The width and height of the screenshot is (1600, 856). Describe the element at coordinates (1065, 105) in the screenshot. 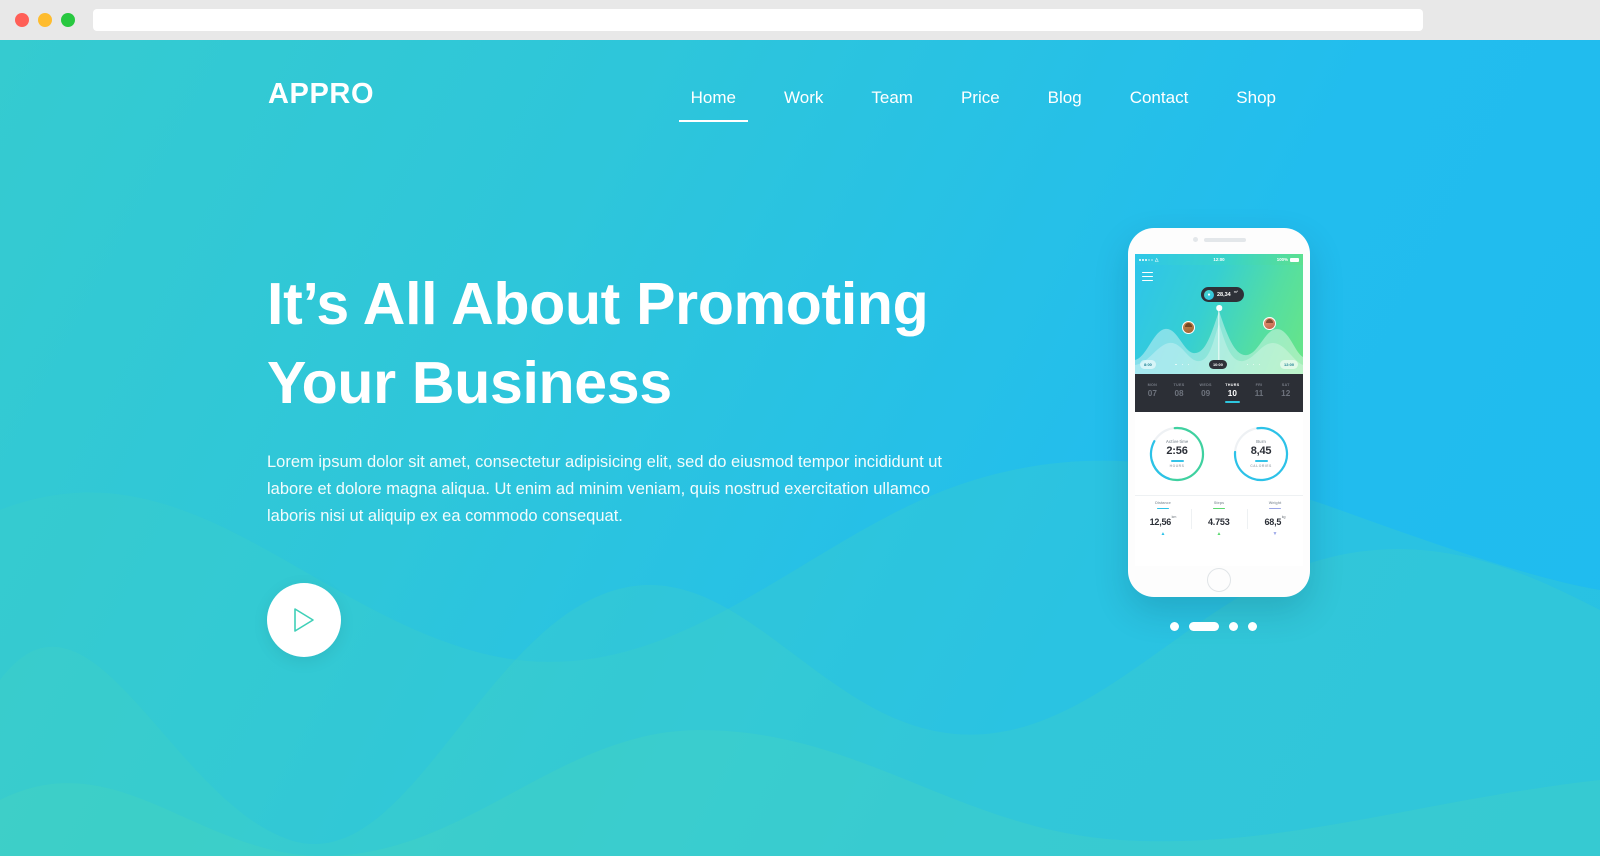

I see `nav-item-blog: Blog` at that location.